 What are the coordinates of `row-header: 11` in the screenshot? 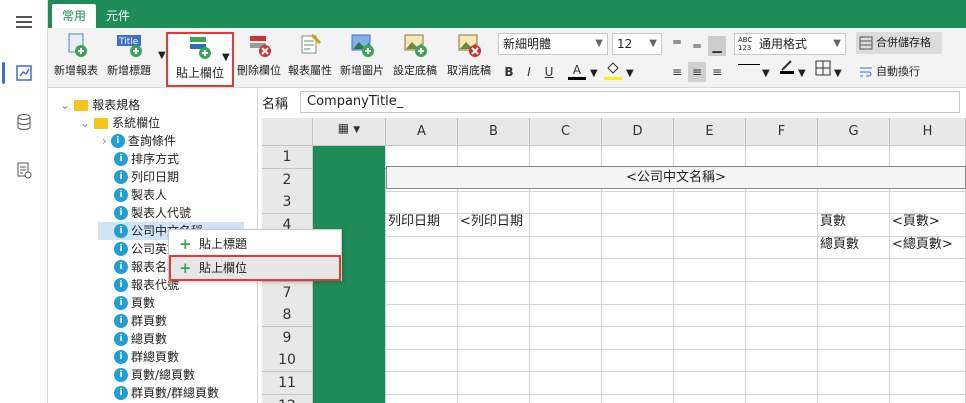 It's located at (287, 383).